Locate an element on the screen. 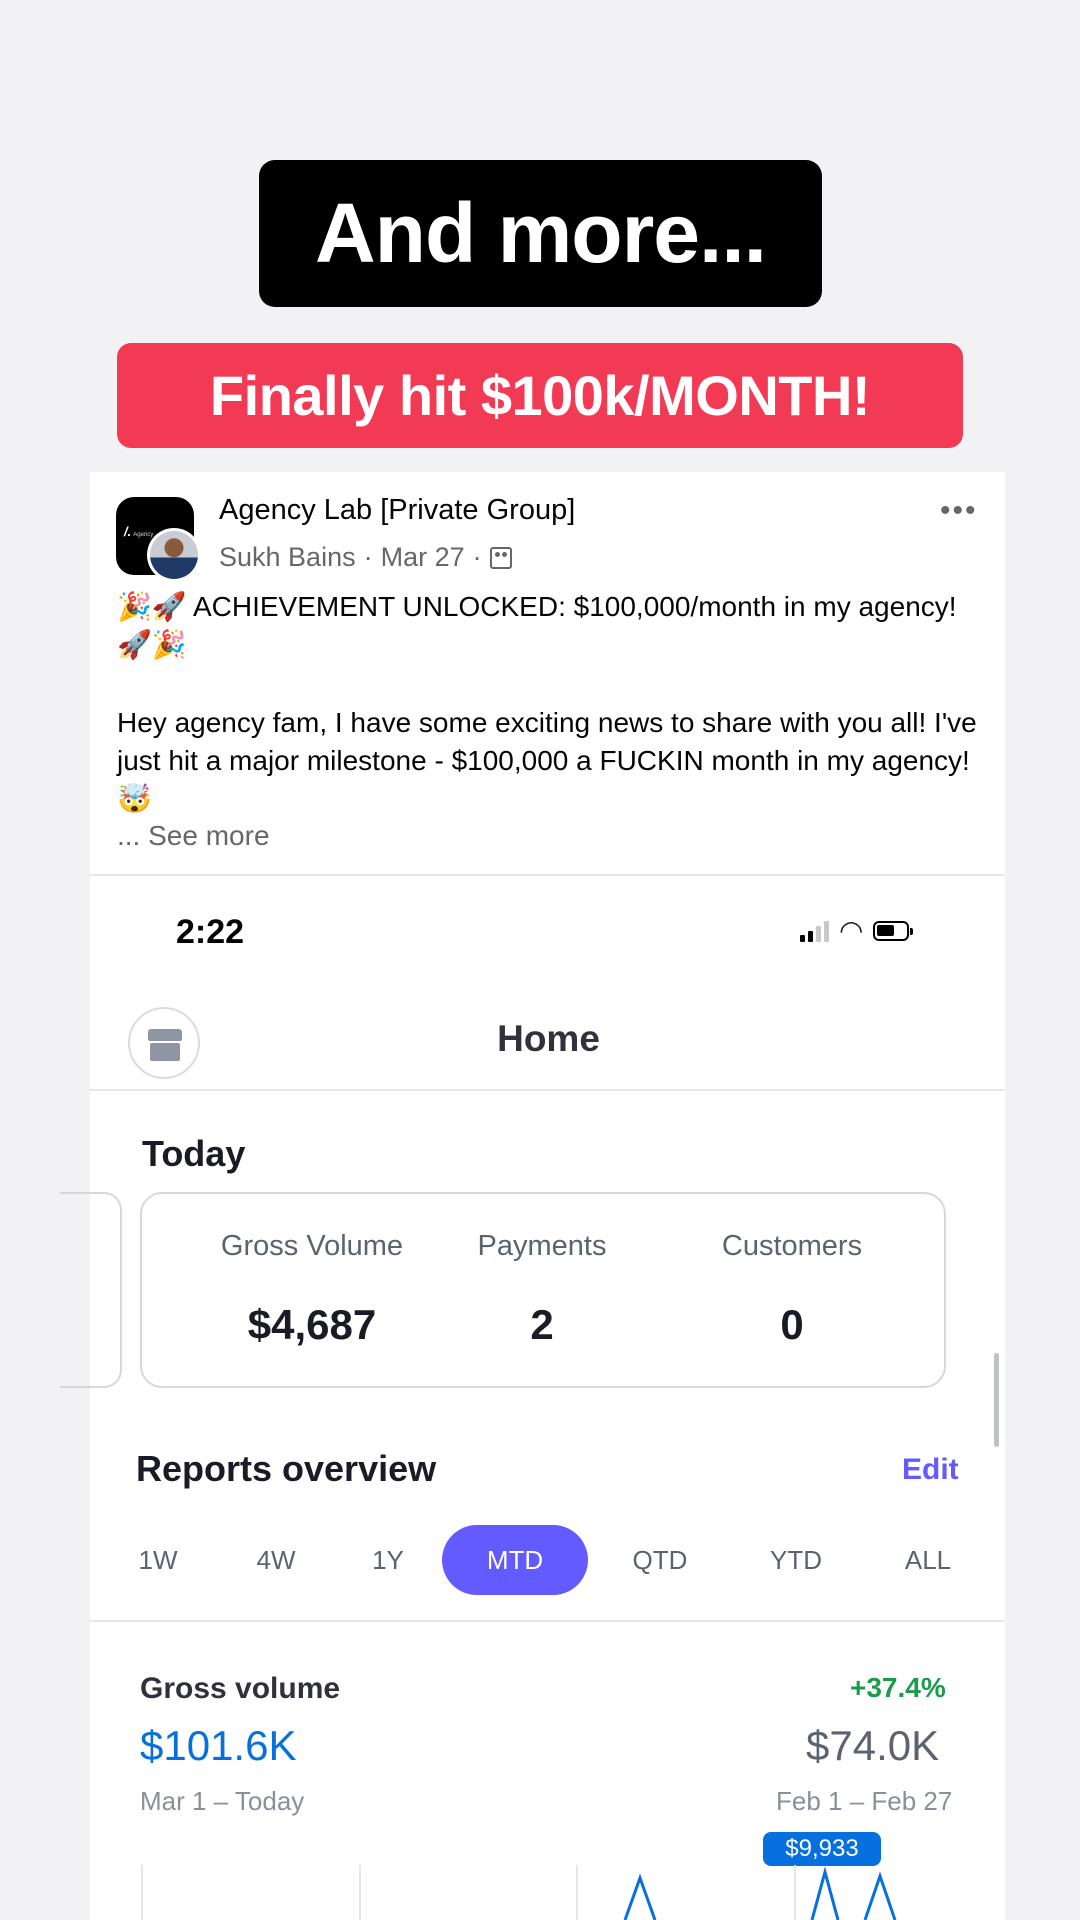 This screenshot has height=1920, width=1080. nav-divider is located at coordinates (547, 1090).